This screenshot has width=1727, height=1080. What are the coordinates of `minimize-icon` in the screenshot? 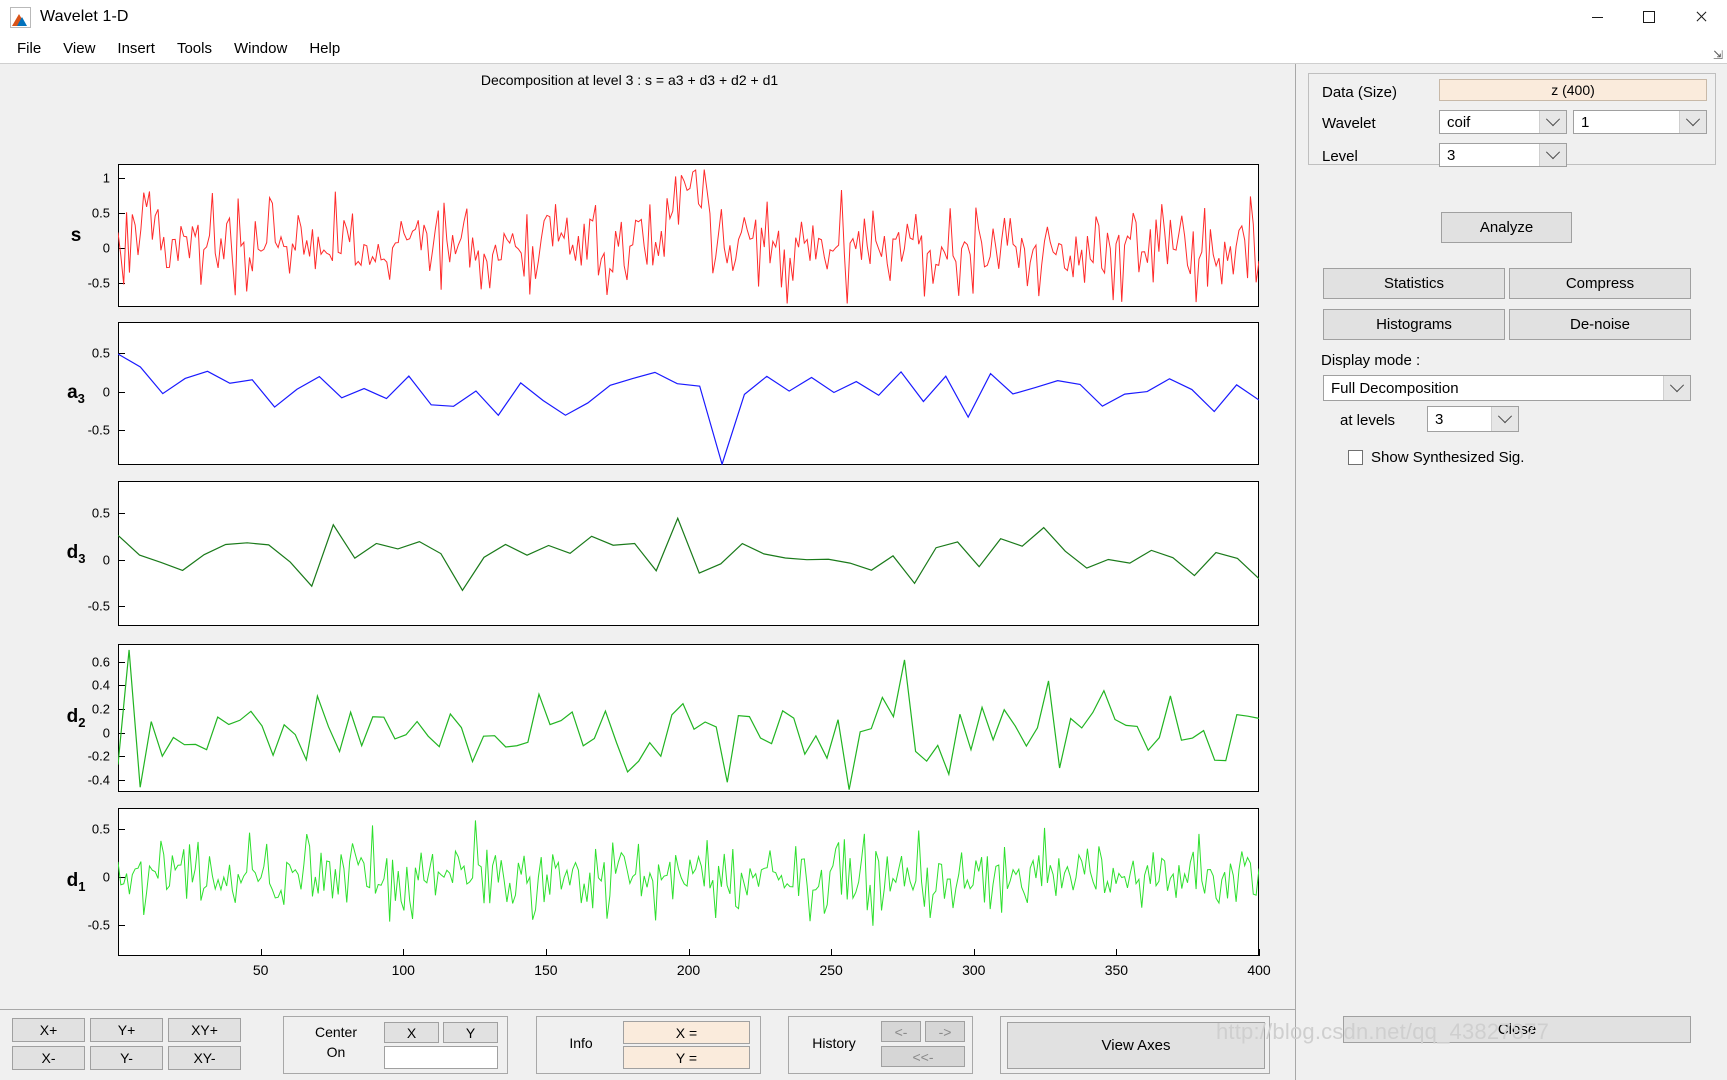 It's located at (1597, 17).